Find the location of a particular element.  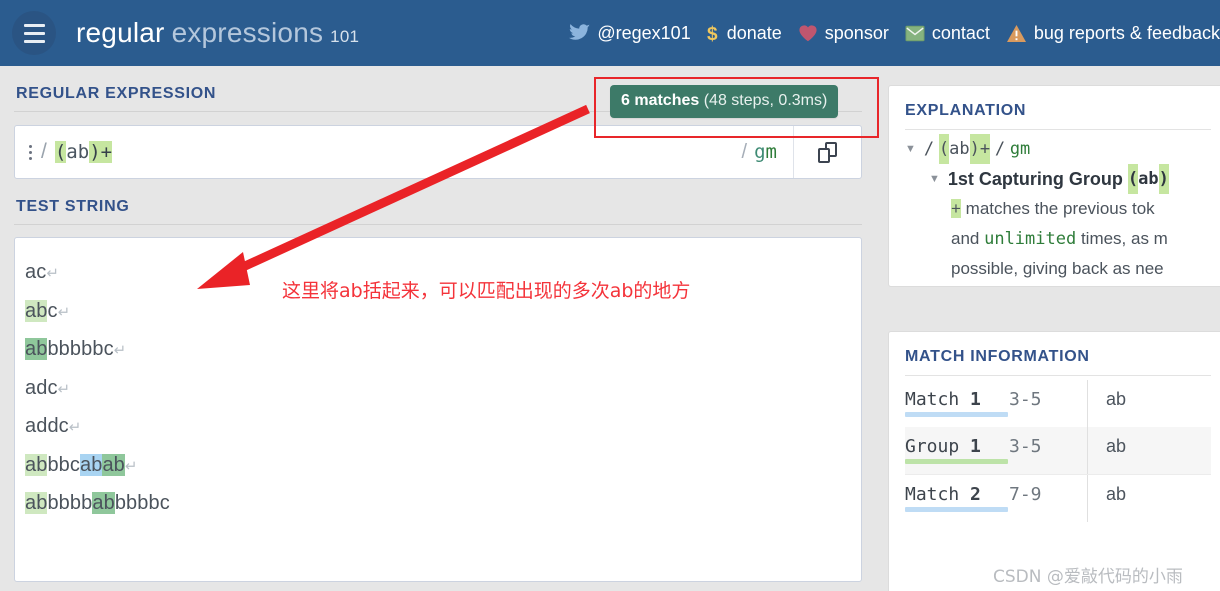

explanation-quantifier-line-2: and unlimited times, as m is located at coordinates (1058, 239).